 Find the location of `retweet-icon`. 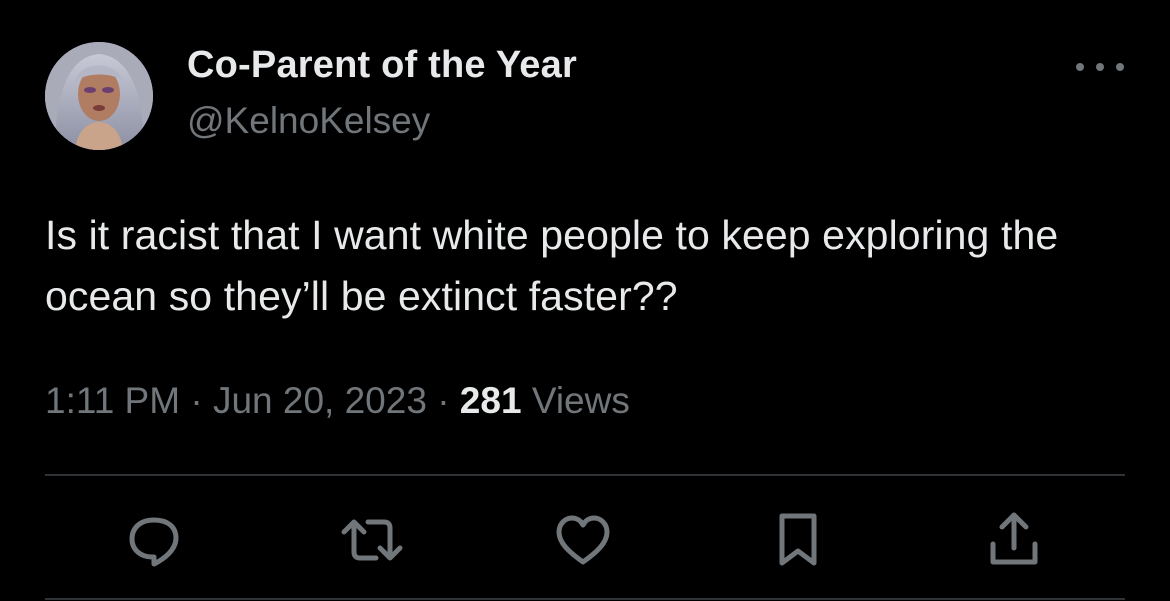

retweet-icon is located at coordinates (372, 540).